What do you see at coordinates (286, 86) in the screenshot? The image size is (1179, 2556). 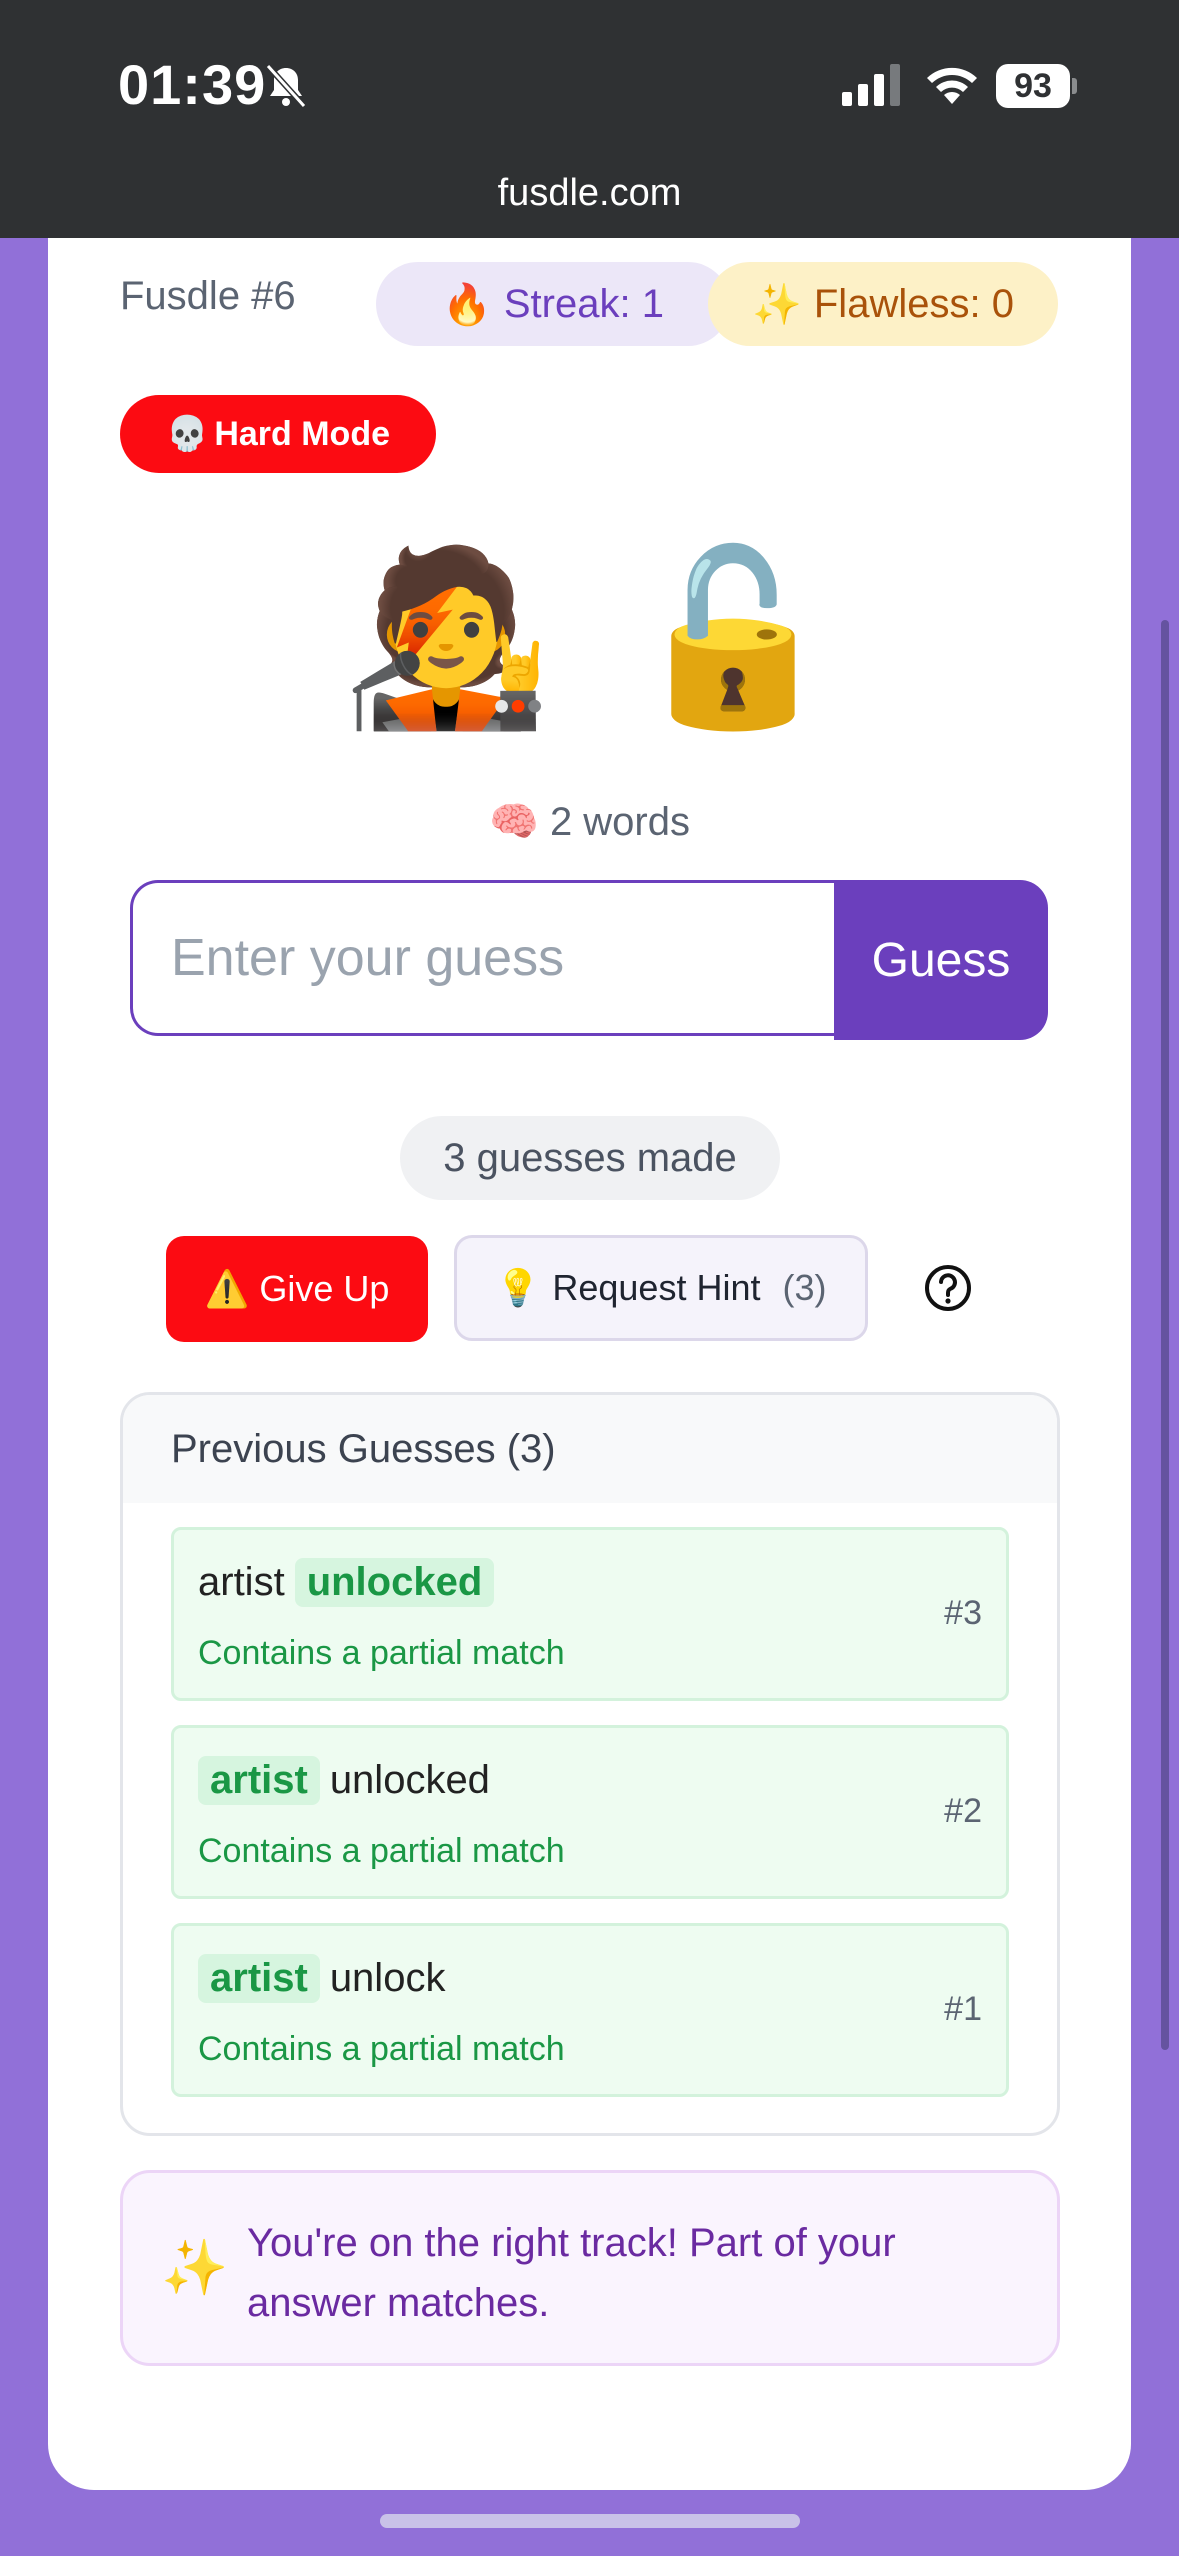 I see `bell-slash-icon` at bounding box center [286, 86].